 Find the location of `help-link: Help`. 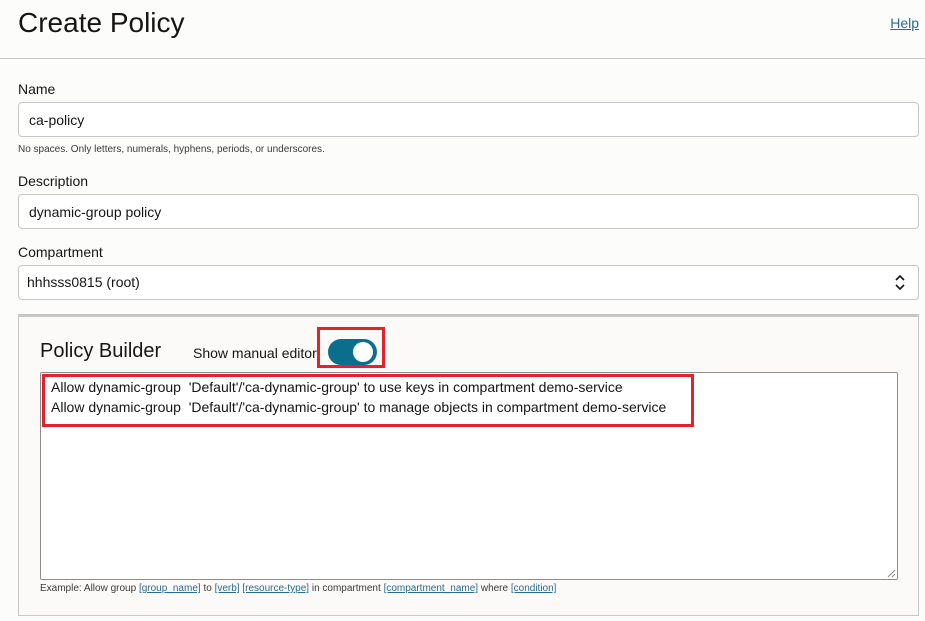

help-link: Help is located at coordinates (904, 23).